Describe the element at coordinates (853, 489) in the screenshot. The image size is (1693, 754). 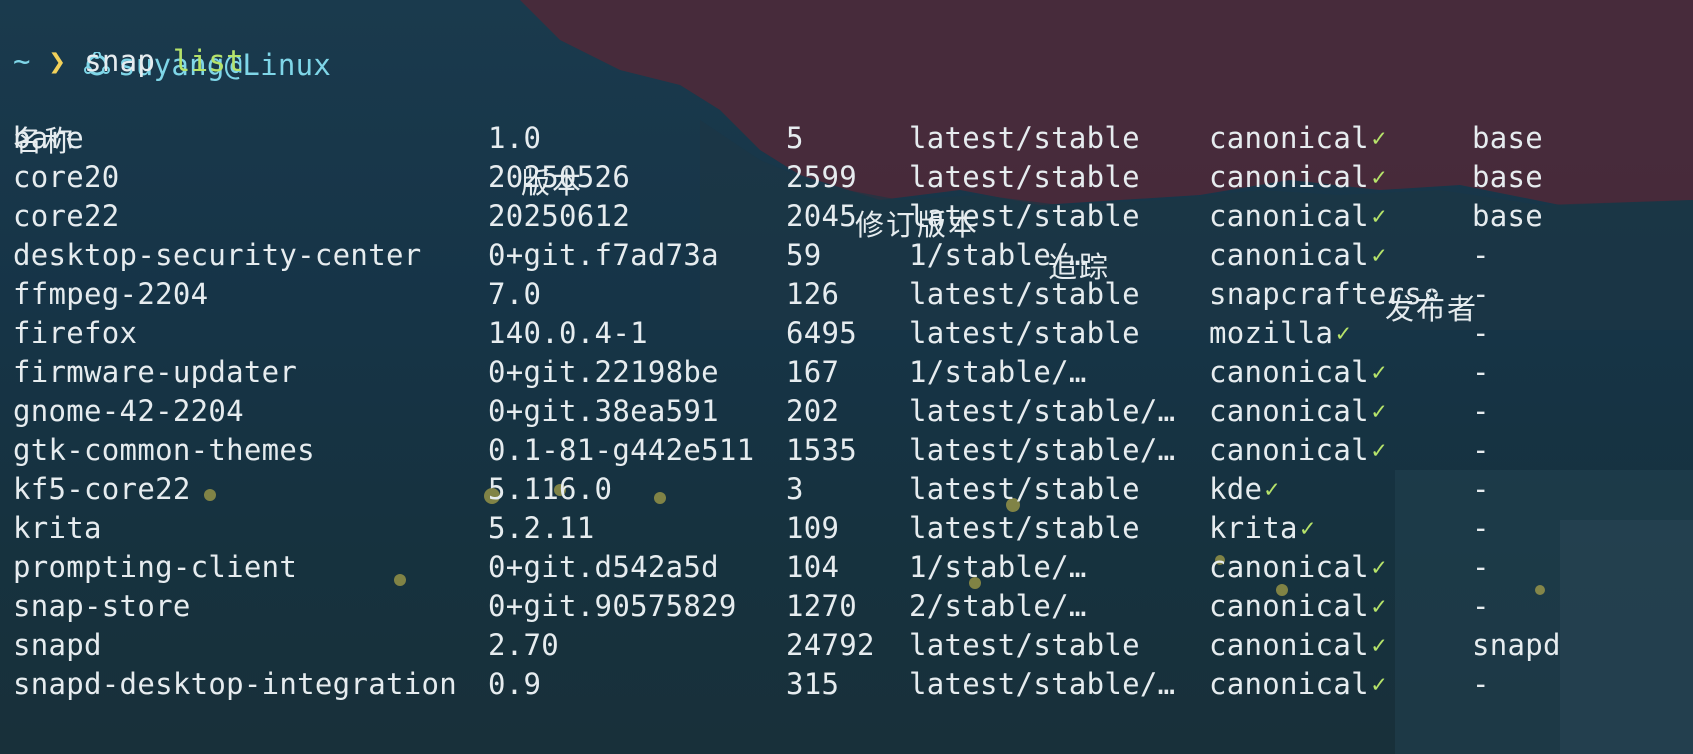
I see `table-row: kf5-core22 5.116.0 3 latest/stable kde ✓ -` at that location.